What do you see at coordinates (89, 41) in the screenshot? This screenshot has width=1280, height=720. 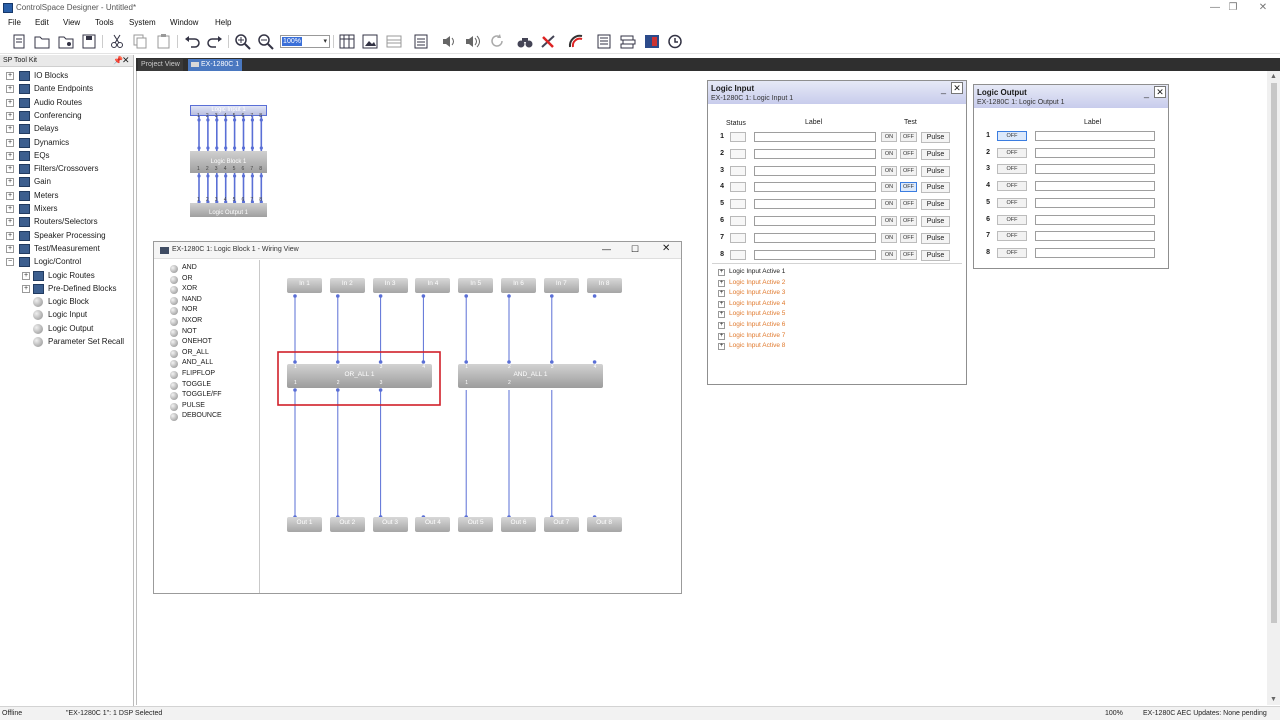 I see `save-icon` at bounding box center [89, 41].